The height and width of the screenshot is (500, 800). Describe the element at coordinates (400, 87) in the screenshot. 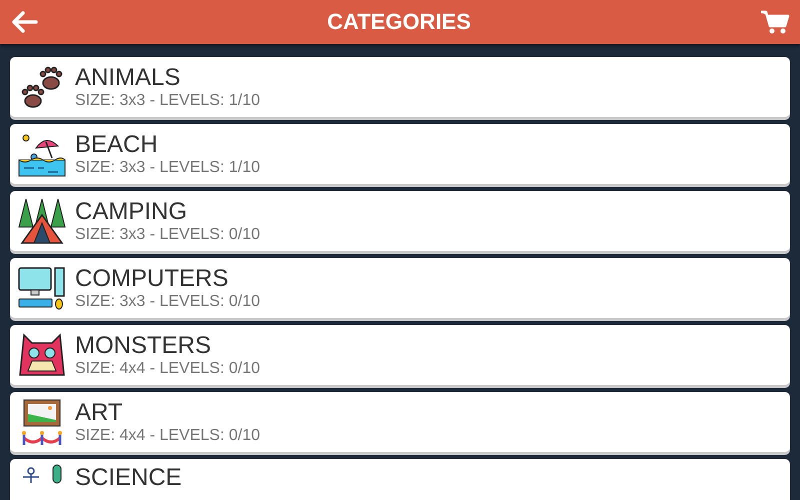

I see `category-card: ANIMALS SIZE: 3x3 - LEVELS: 1/10` at that location.